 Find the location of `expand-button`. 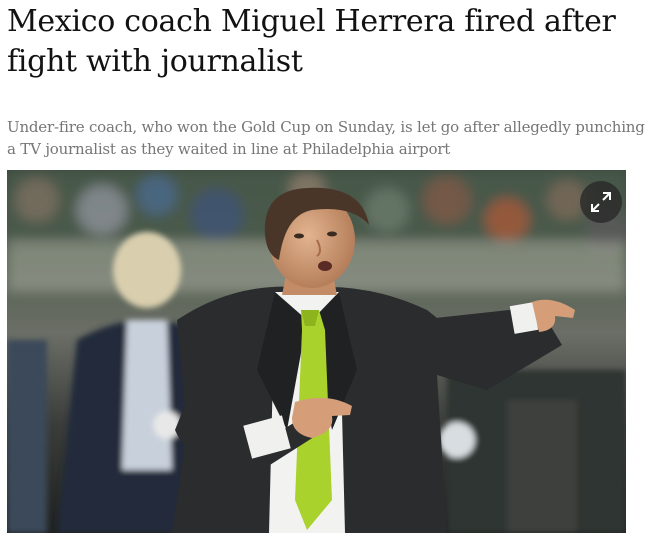

expand-button is located at coordinates (601, 202).